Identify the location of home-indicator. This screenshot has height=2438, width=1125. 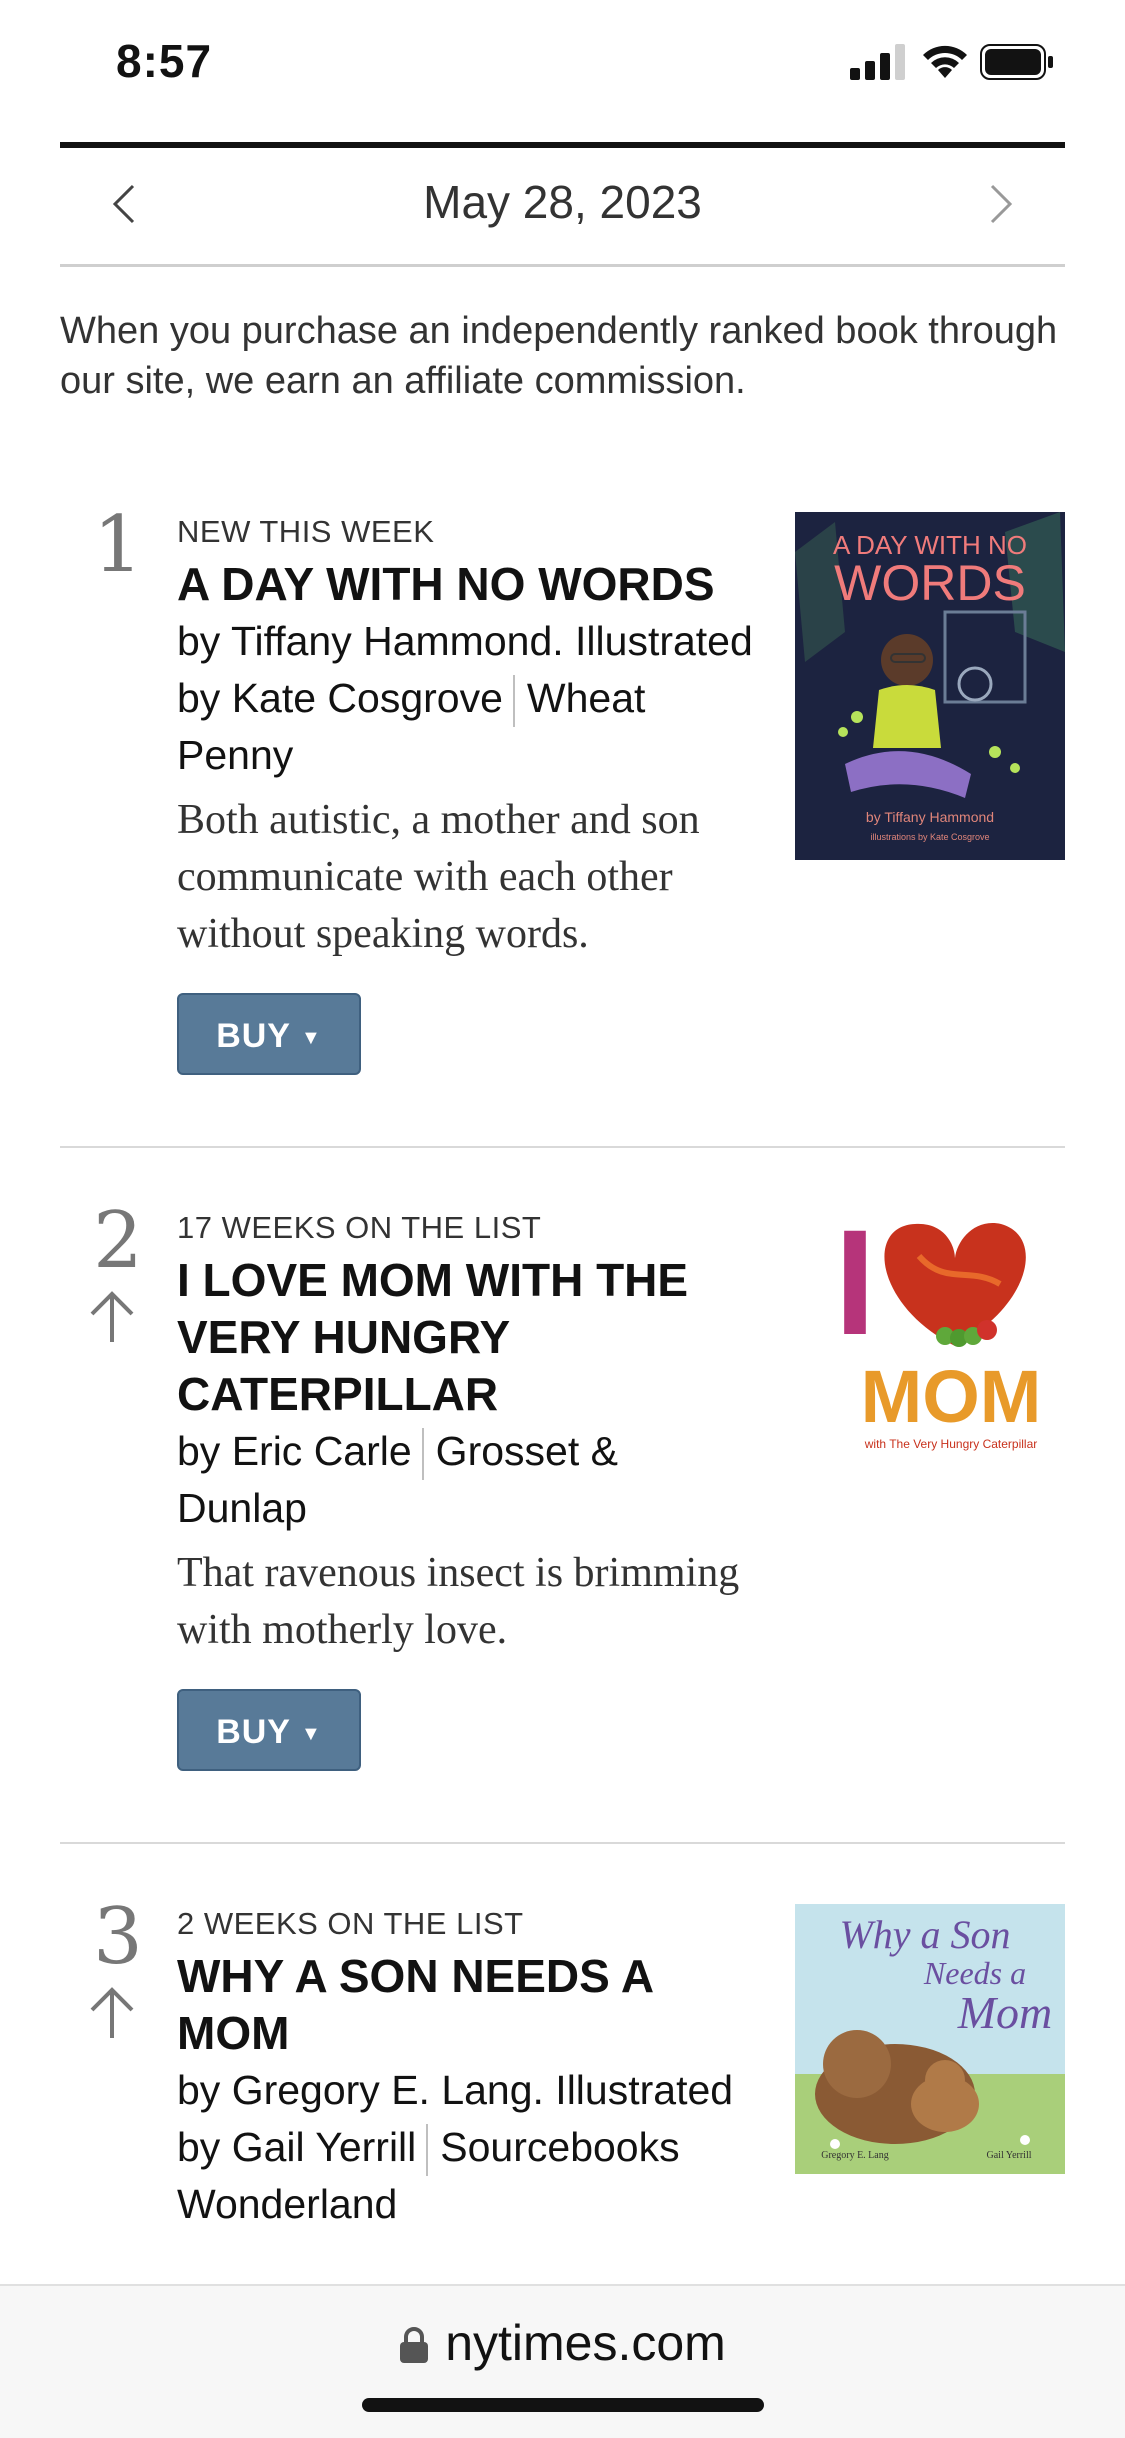
(563, 2405).